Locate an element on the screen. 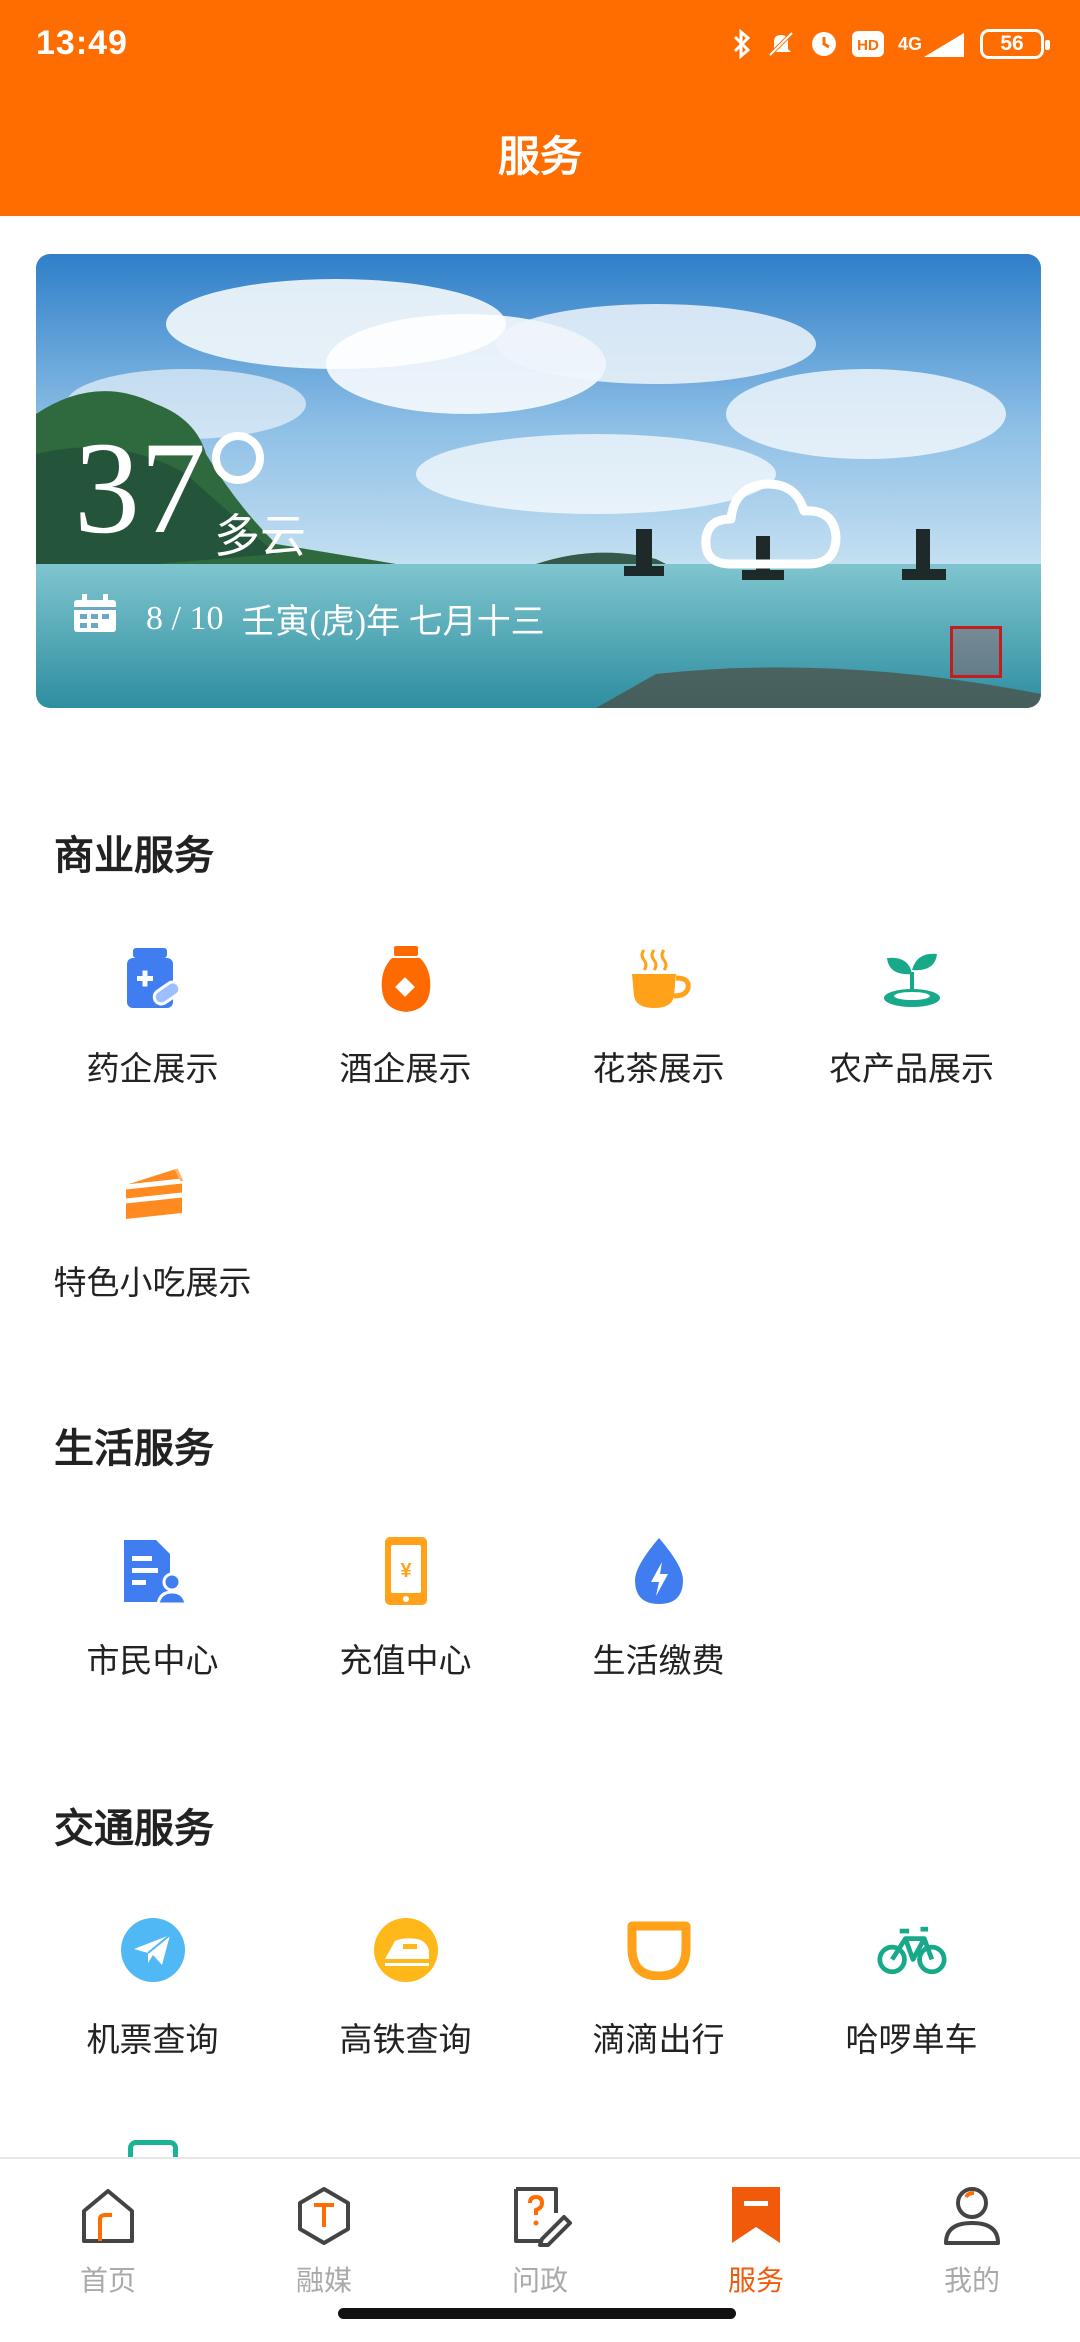 This screenshot has width=1080, height=2342. wine-jar-icon is located at coordinates (406, 979).